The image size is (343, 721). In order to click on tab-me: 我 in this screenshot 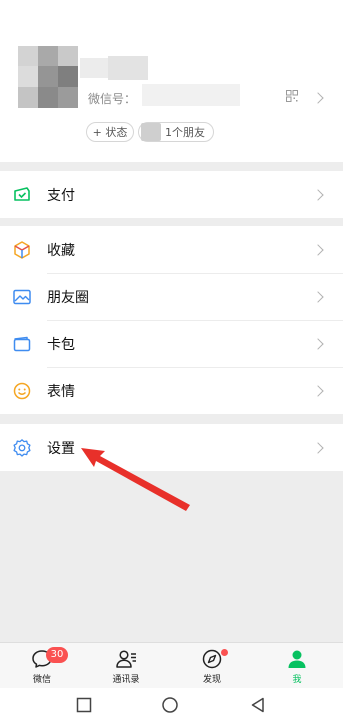, I will do `click(297, 666)`.